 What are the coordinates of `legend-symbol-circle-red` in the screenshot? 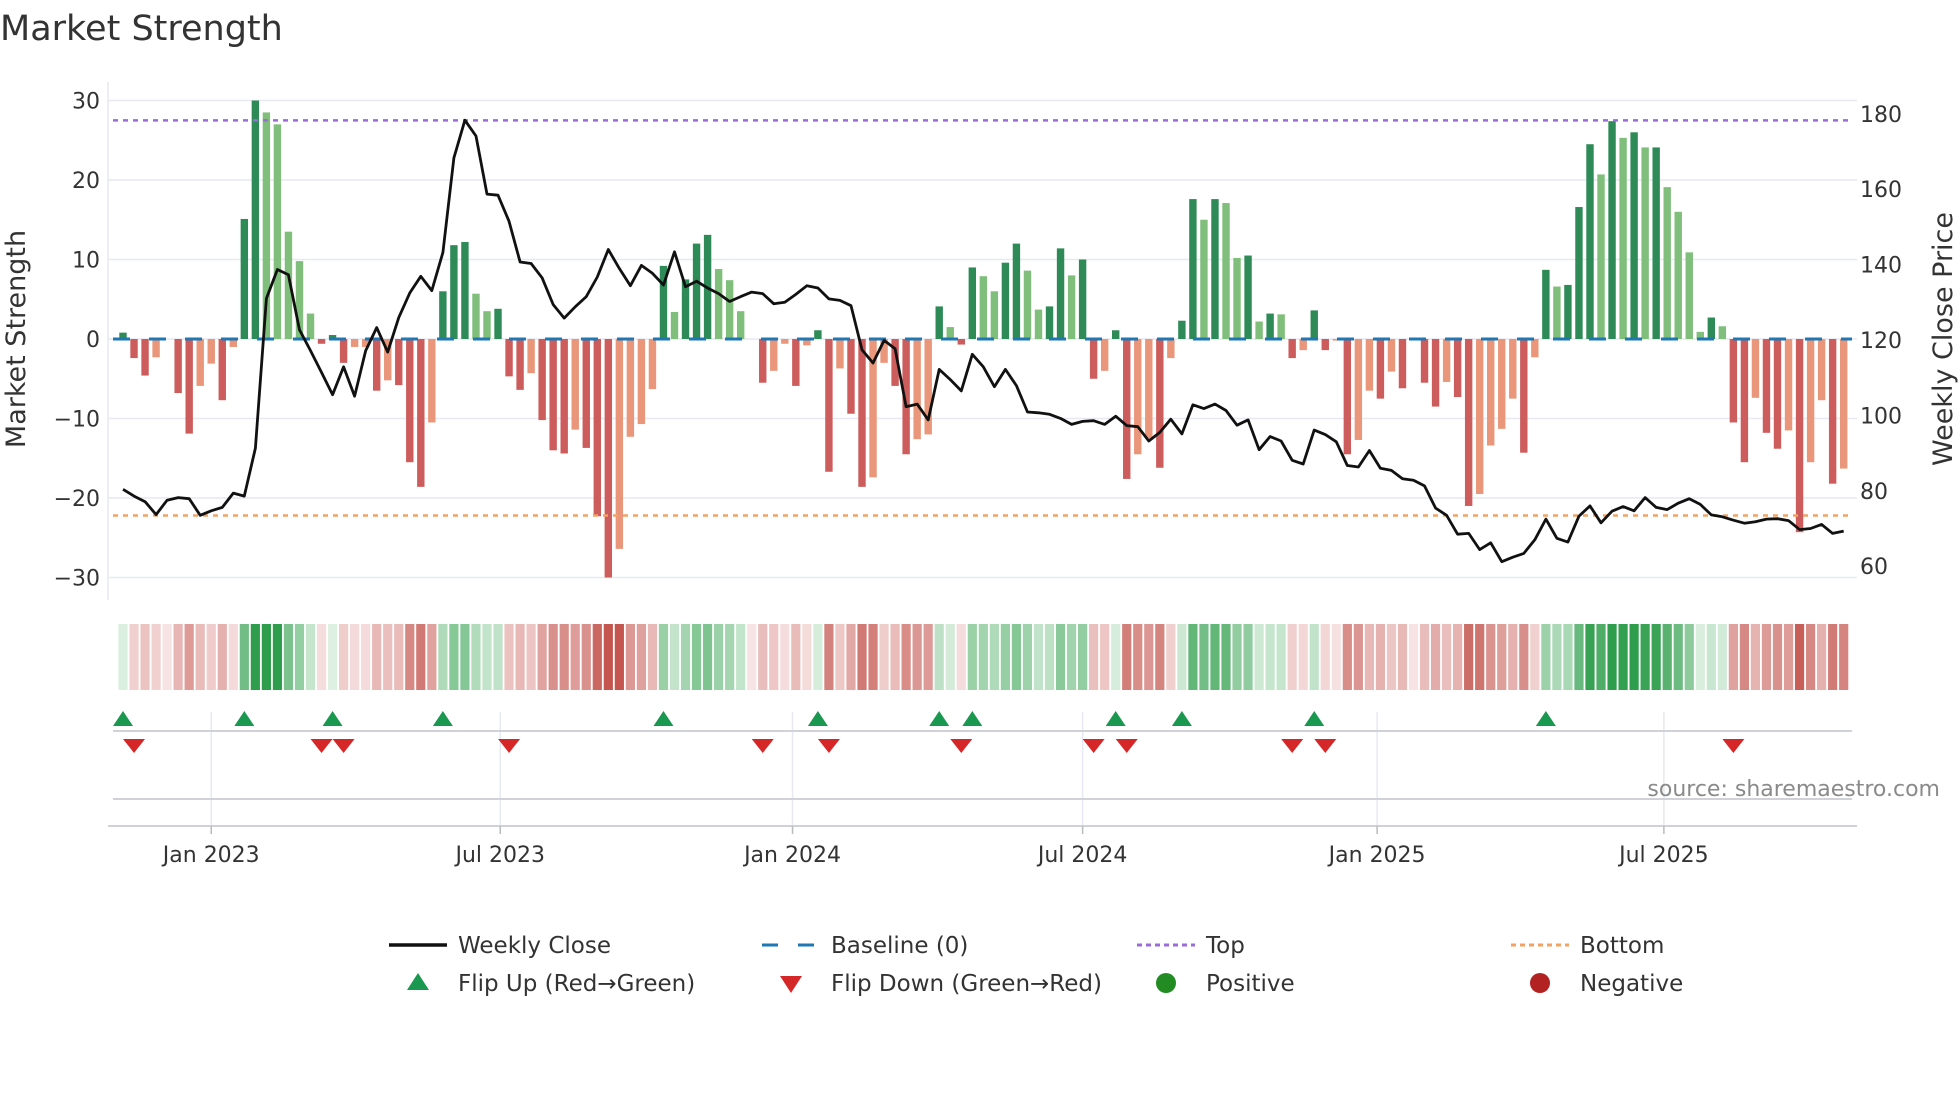 It's located at (1540, 983).